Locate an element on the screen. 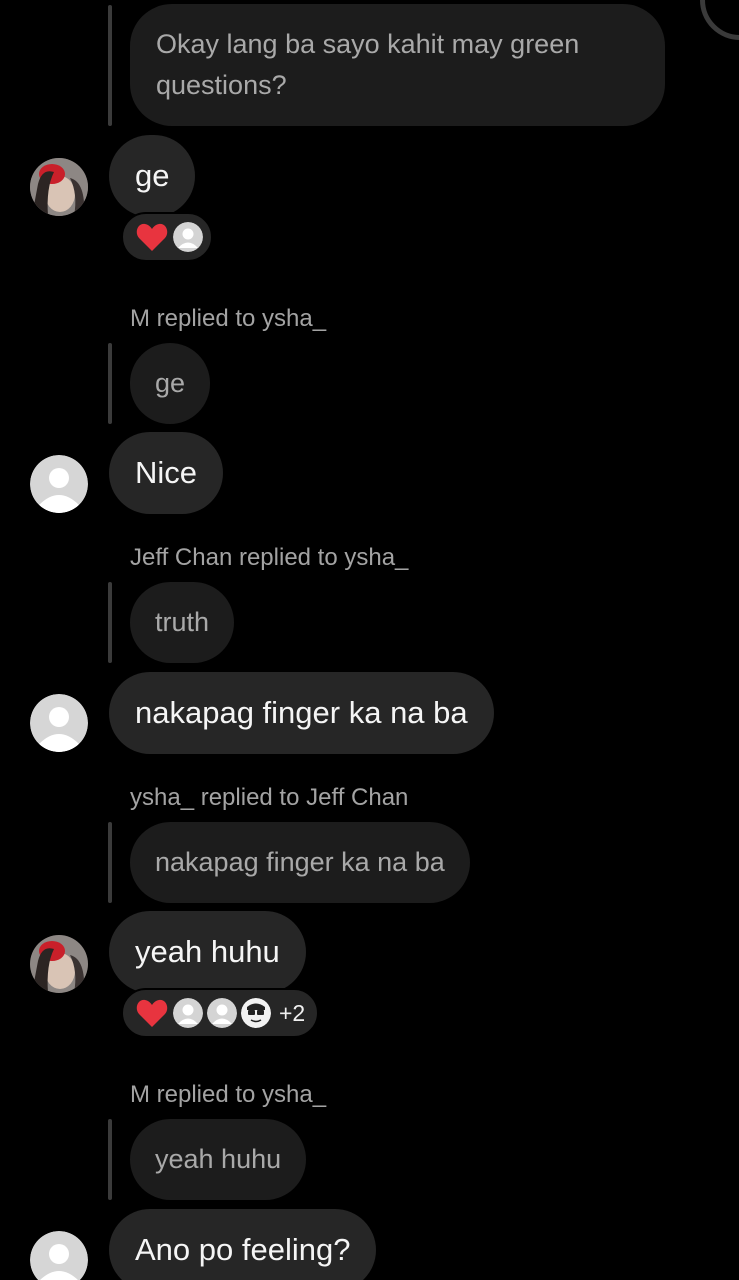 The image size is (739, 1280). message-text: ge is located at coordinates (152, 175).